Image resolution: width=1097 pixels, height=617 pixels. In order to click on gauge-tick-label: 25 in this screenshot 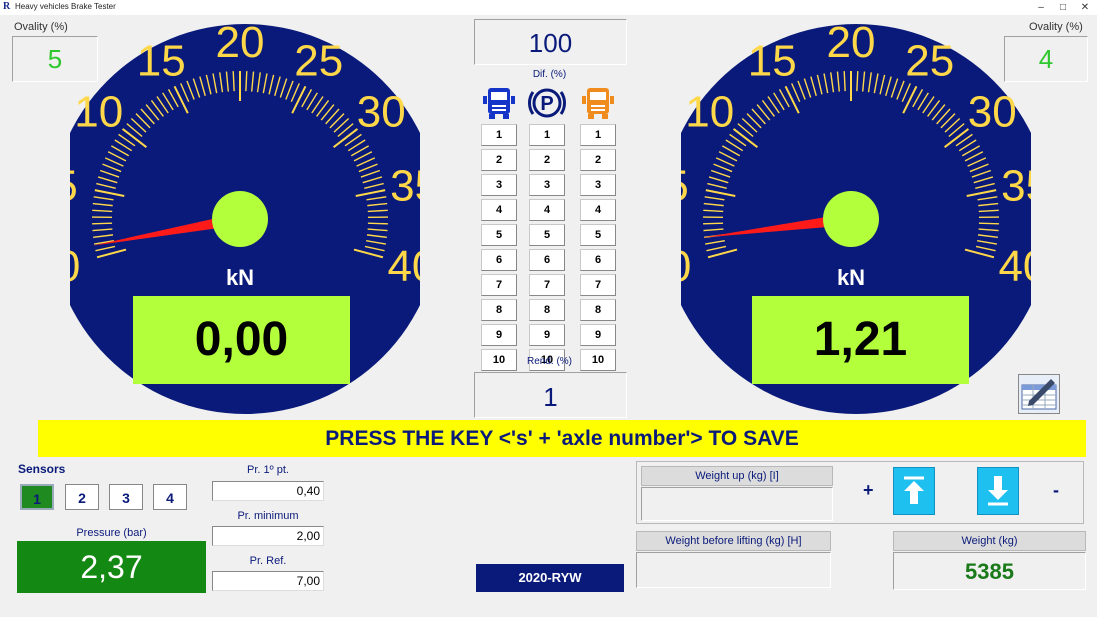, I will do `click(929, 60)`.